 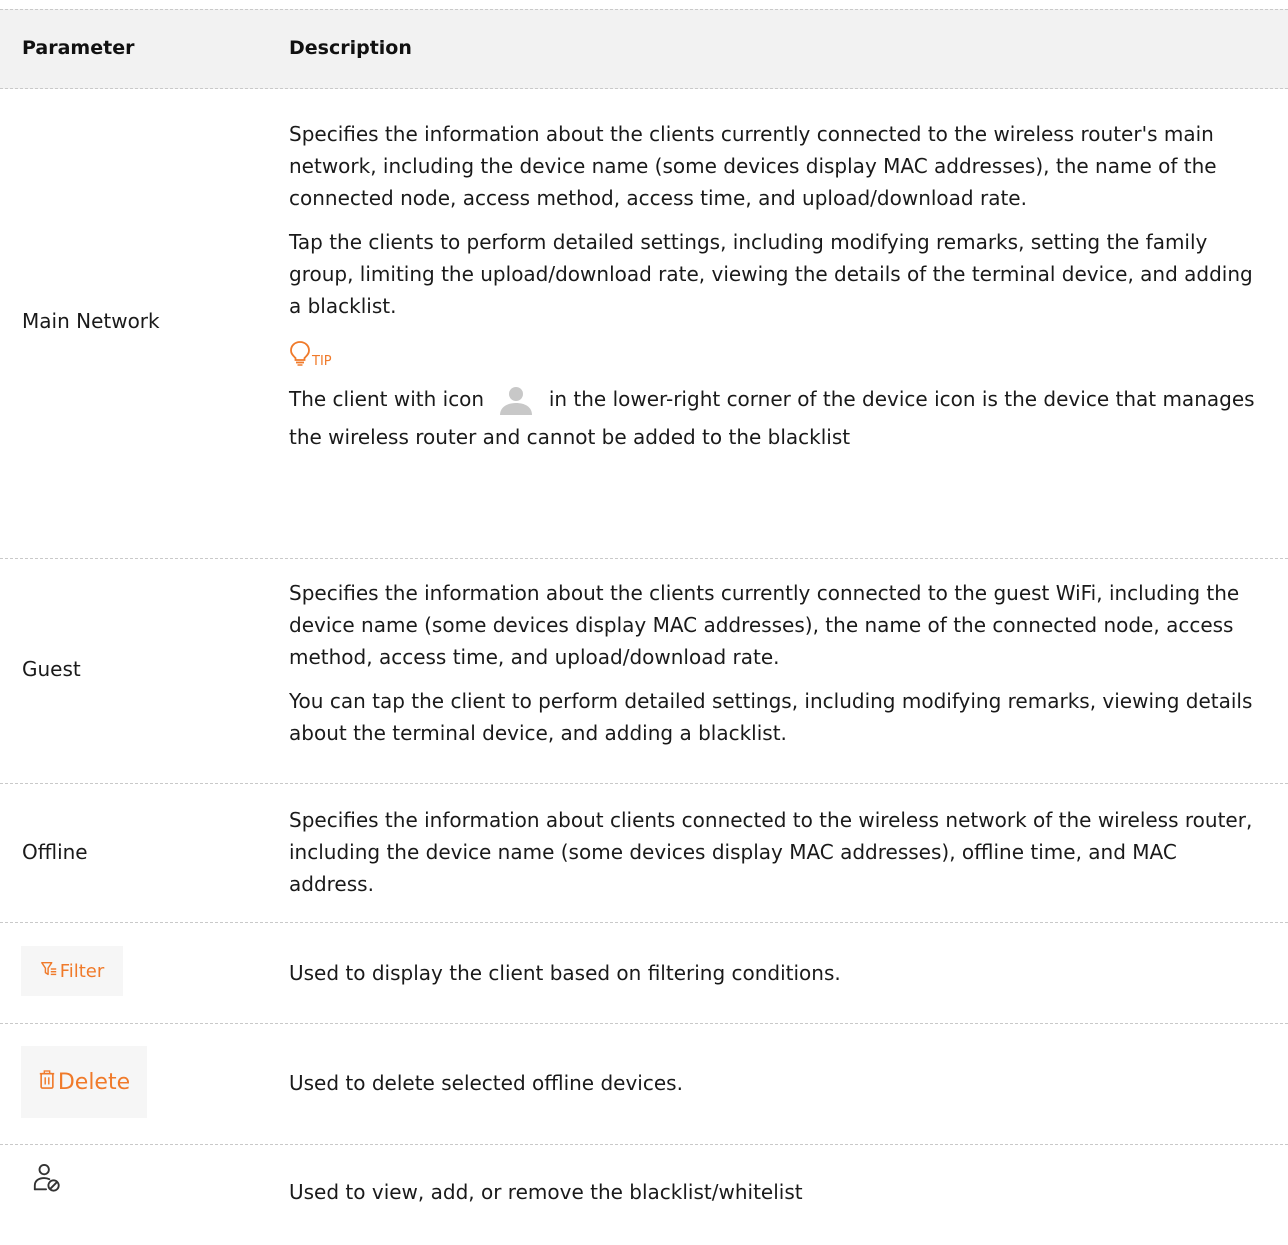 What do you see at coordinates (55, 852) in the screenshot?
I see `param-offline: Offline` at bounding box center [55, 852].